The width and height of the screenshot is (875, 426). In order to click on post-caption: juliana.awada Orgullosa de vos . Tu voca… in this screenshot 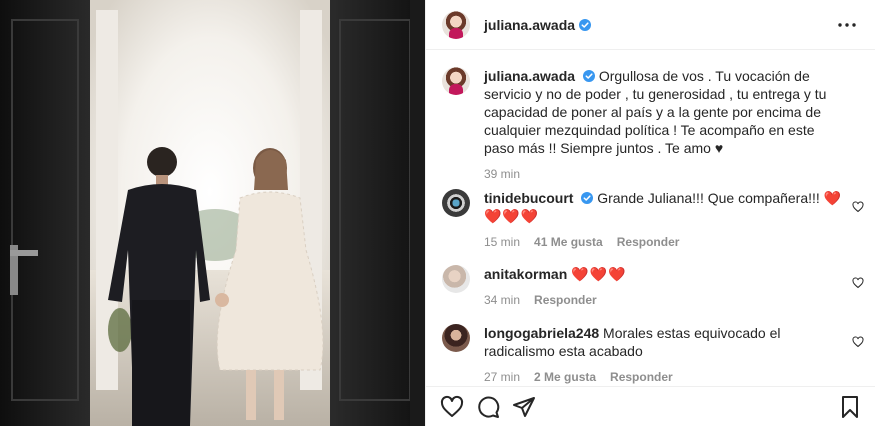, I will do `click(650, 125)`.